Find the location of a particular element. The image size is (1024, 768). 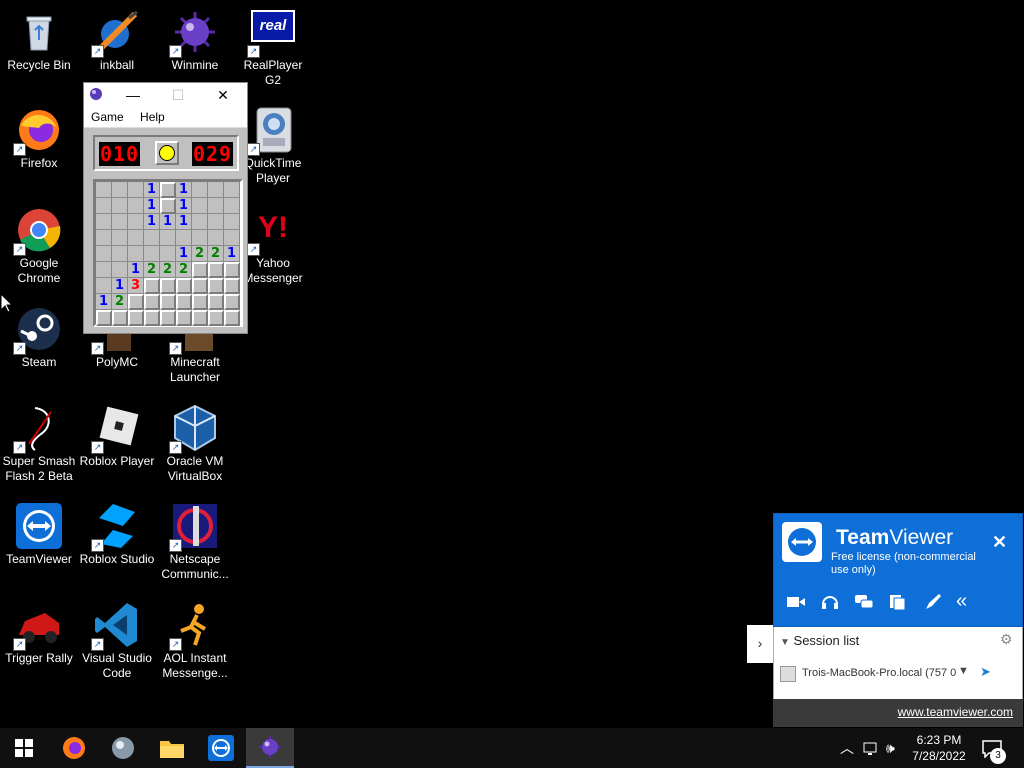

desktop-icon-vscode: ↗ Visual Studio Code is located at coordinates (117, 641).